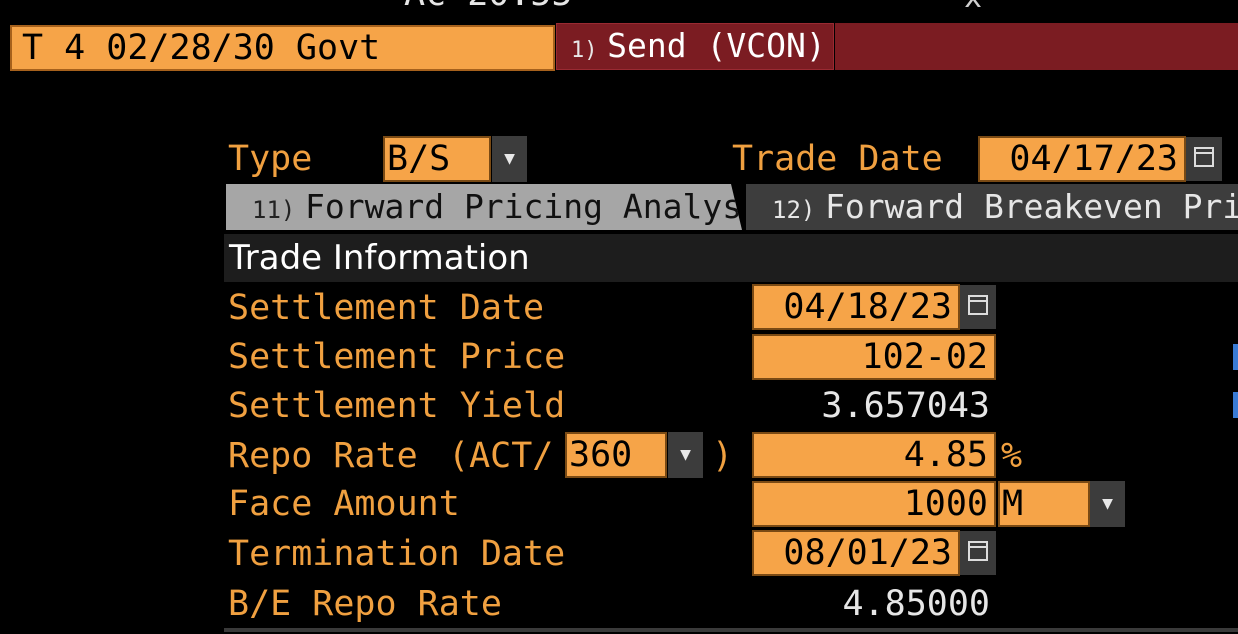 The height and width of the screenshot is (634, 1238). I want to click on top-partial-text: Ac 20.55, so click(488, 7).